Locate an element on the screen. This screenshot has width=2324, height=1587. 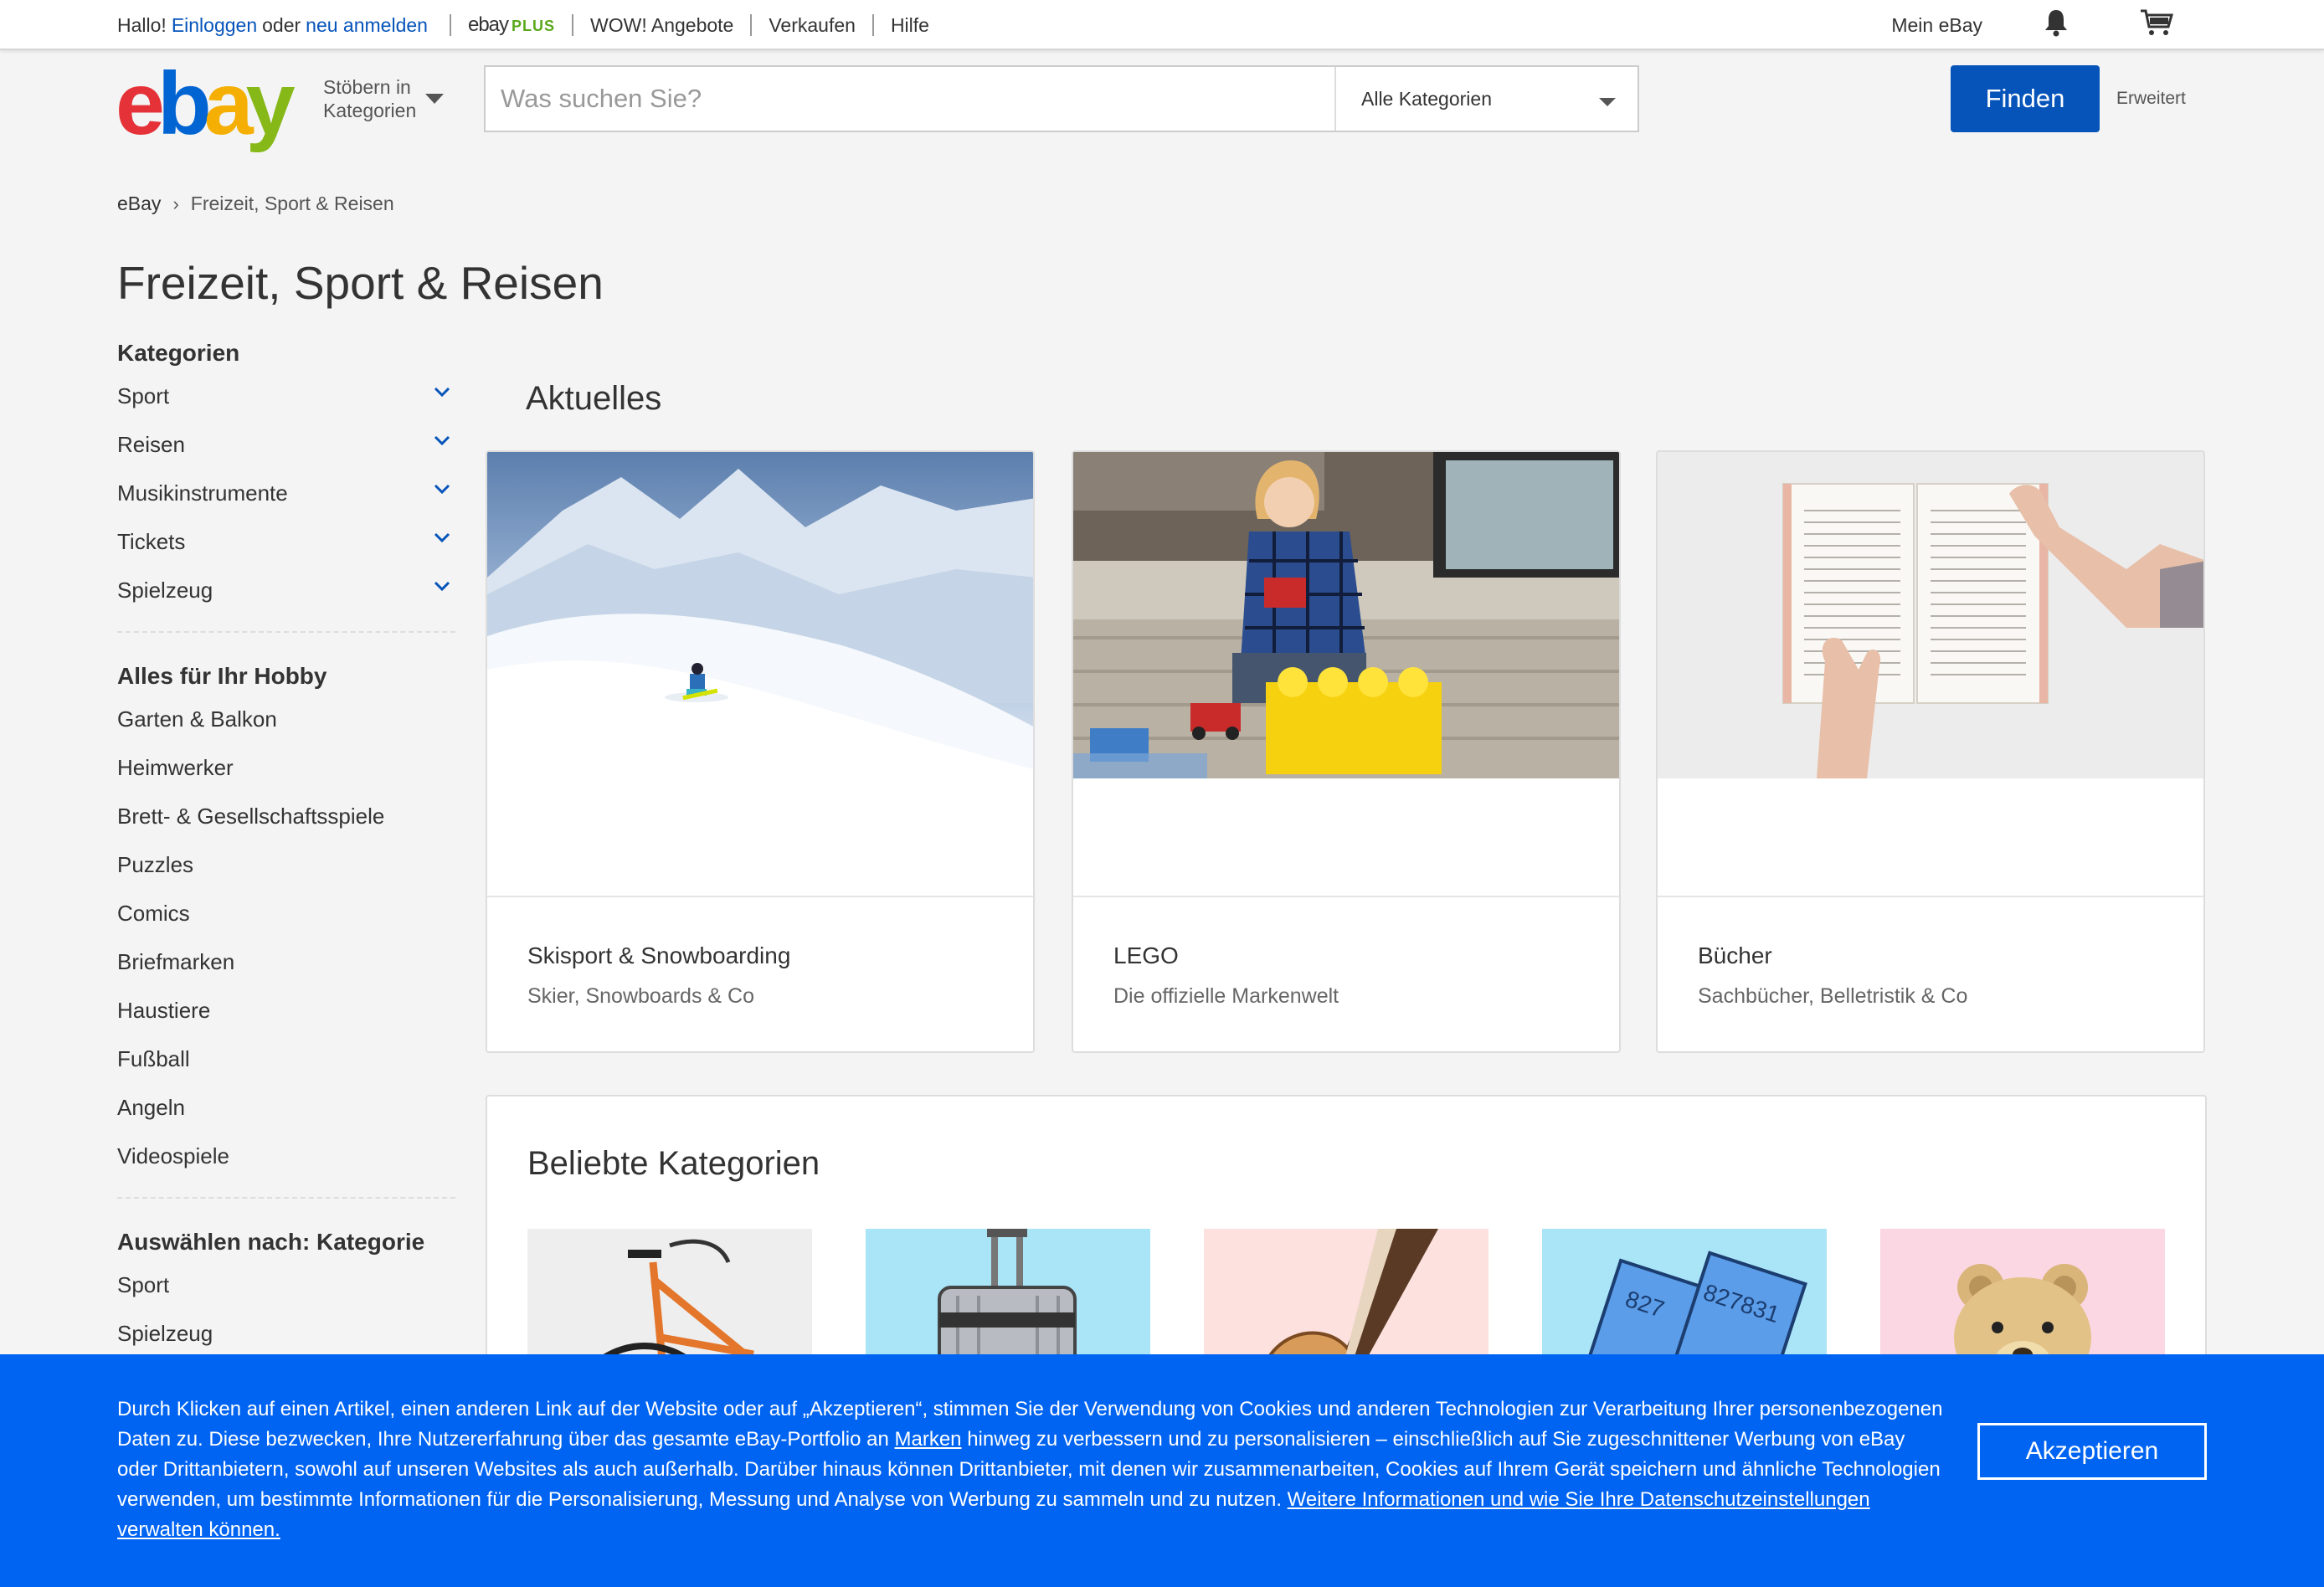
bell-icon is located at coordinates (2056, 25).